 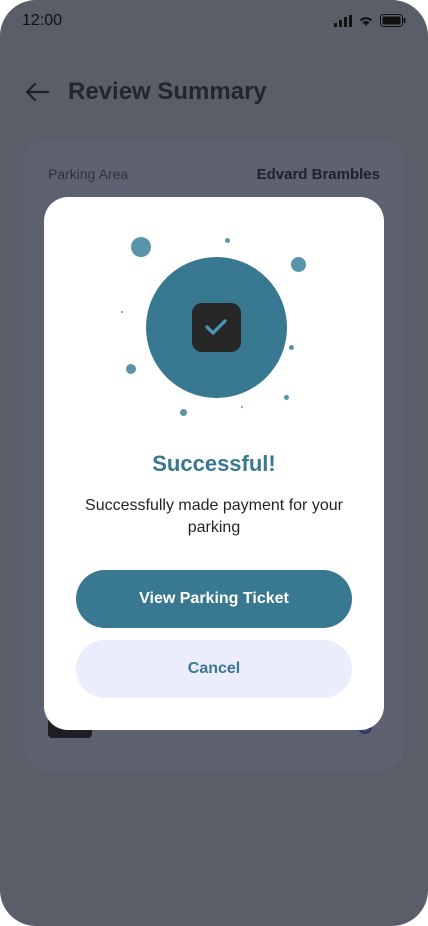 What do you see at coordinates (42, 20) in the screenshot?
I see `status-time: 12:00` at bounding box center [42, 20].